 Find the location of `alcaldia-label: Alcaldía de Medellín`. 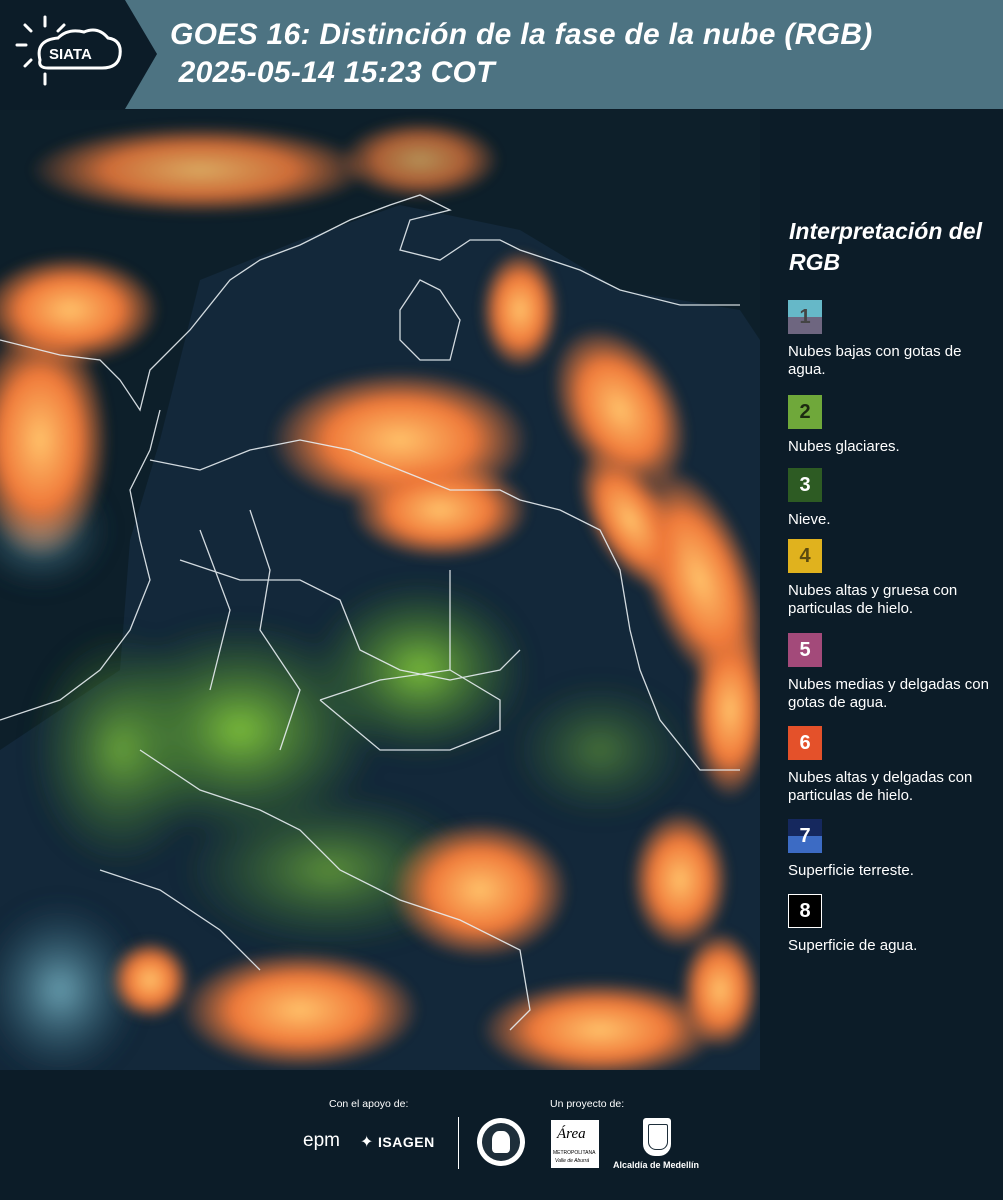

alcaldia-label: Alcaldía de Medellín is located at coordinates (656, 1165).